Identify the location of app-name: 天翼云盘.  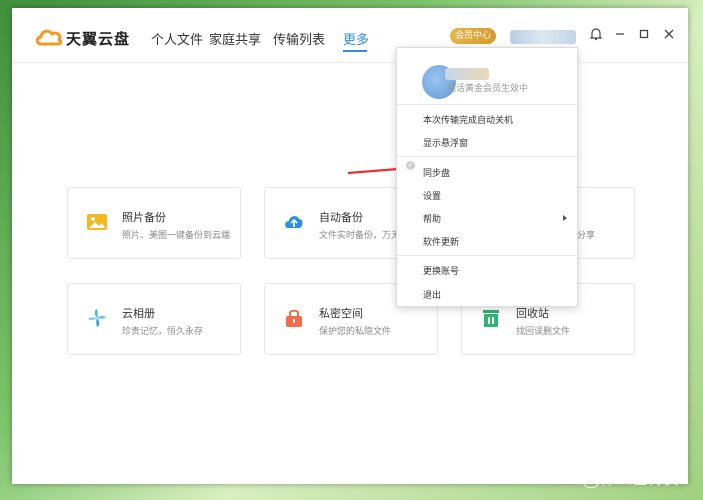
(98, 39).